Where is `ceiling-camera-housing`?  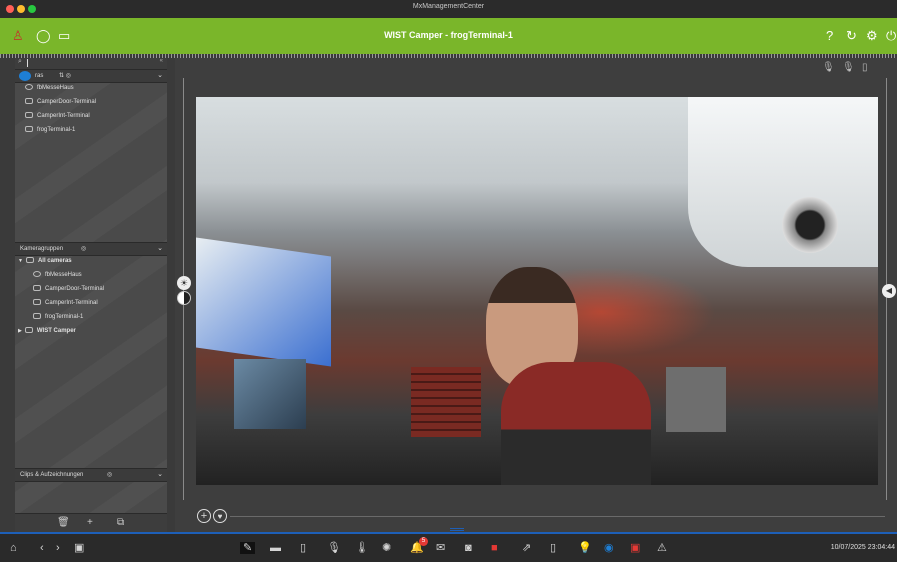 ceiling-camera-housing is located at coordinates (783, 182).